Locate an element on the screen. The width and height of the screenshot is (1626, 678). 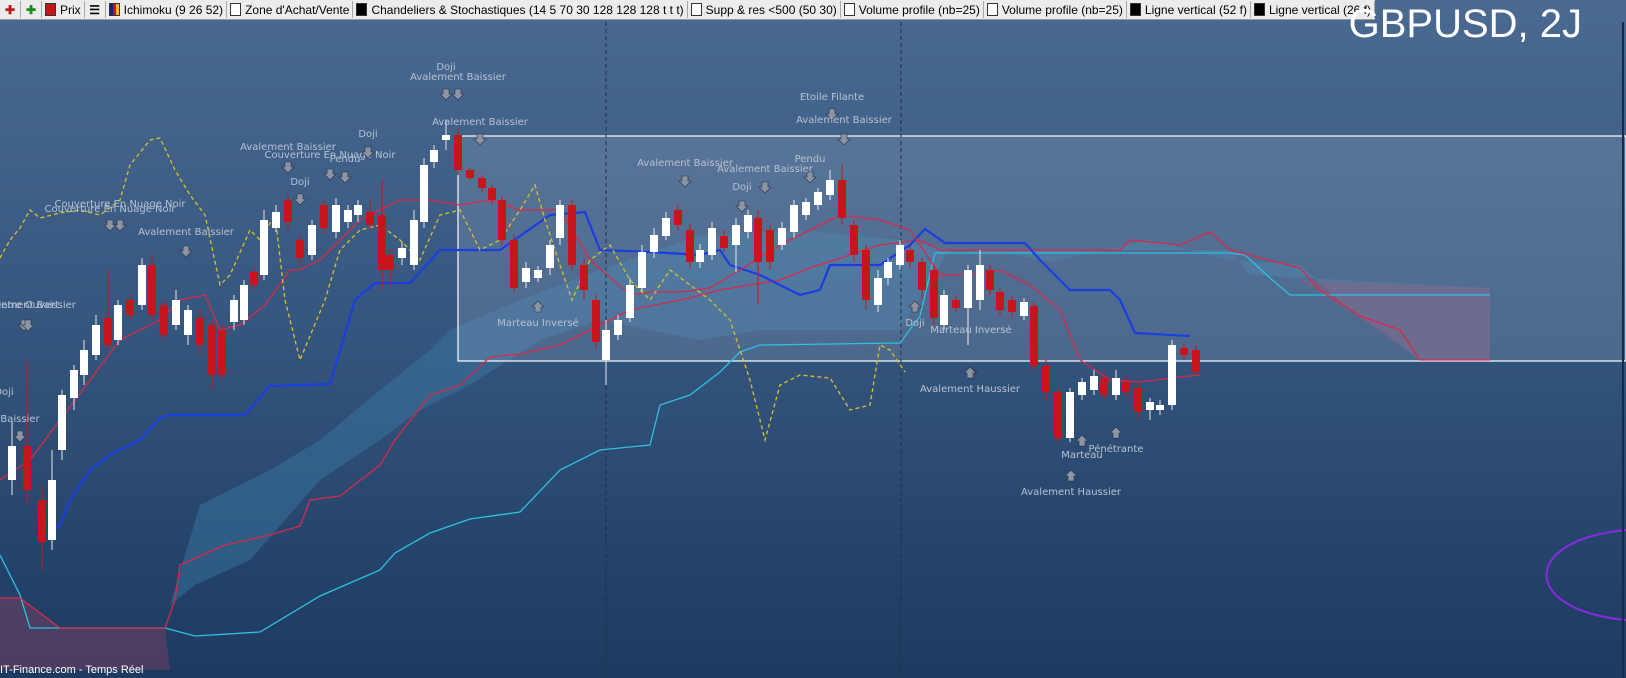
arrow-up-icon is located at coordinates (1071, 475).